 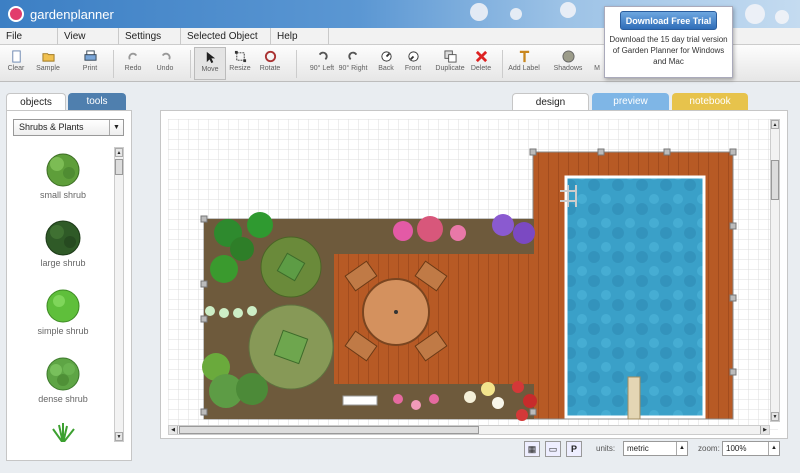 I want to click on plant-small-shrub: small shrub, so click(x=63, y=175).